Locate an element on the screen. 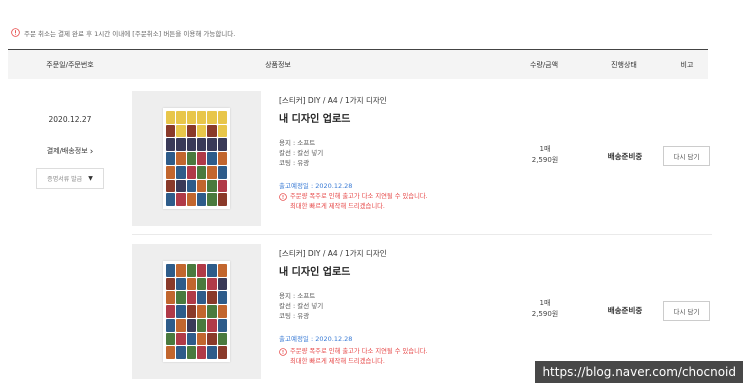 This screenshot has width=743, height=390. order-table-header: 주문일/주문번호 상품정보 수량/금액 진행상태 비고 is located at coordinates (358, 64).